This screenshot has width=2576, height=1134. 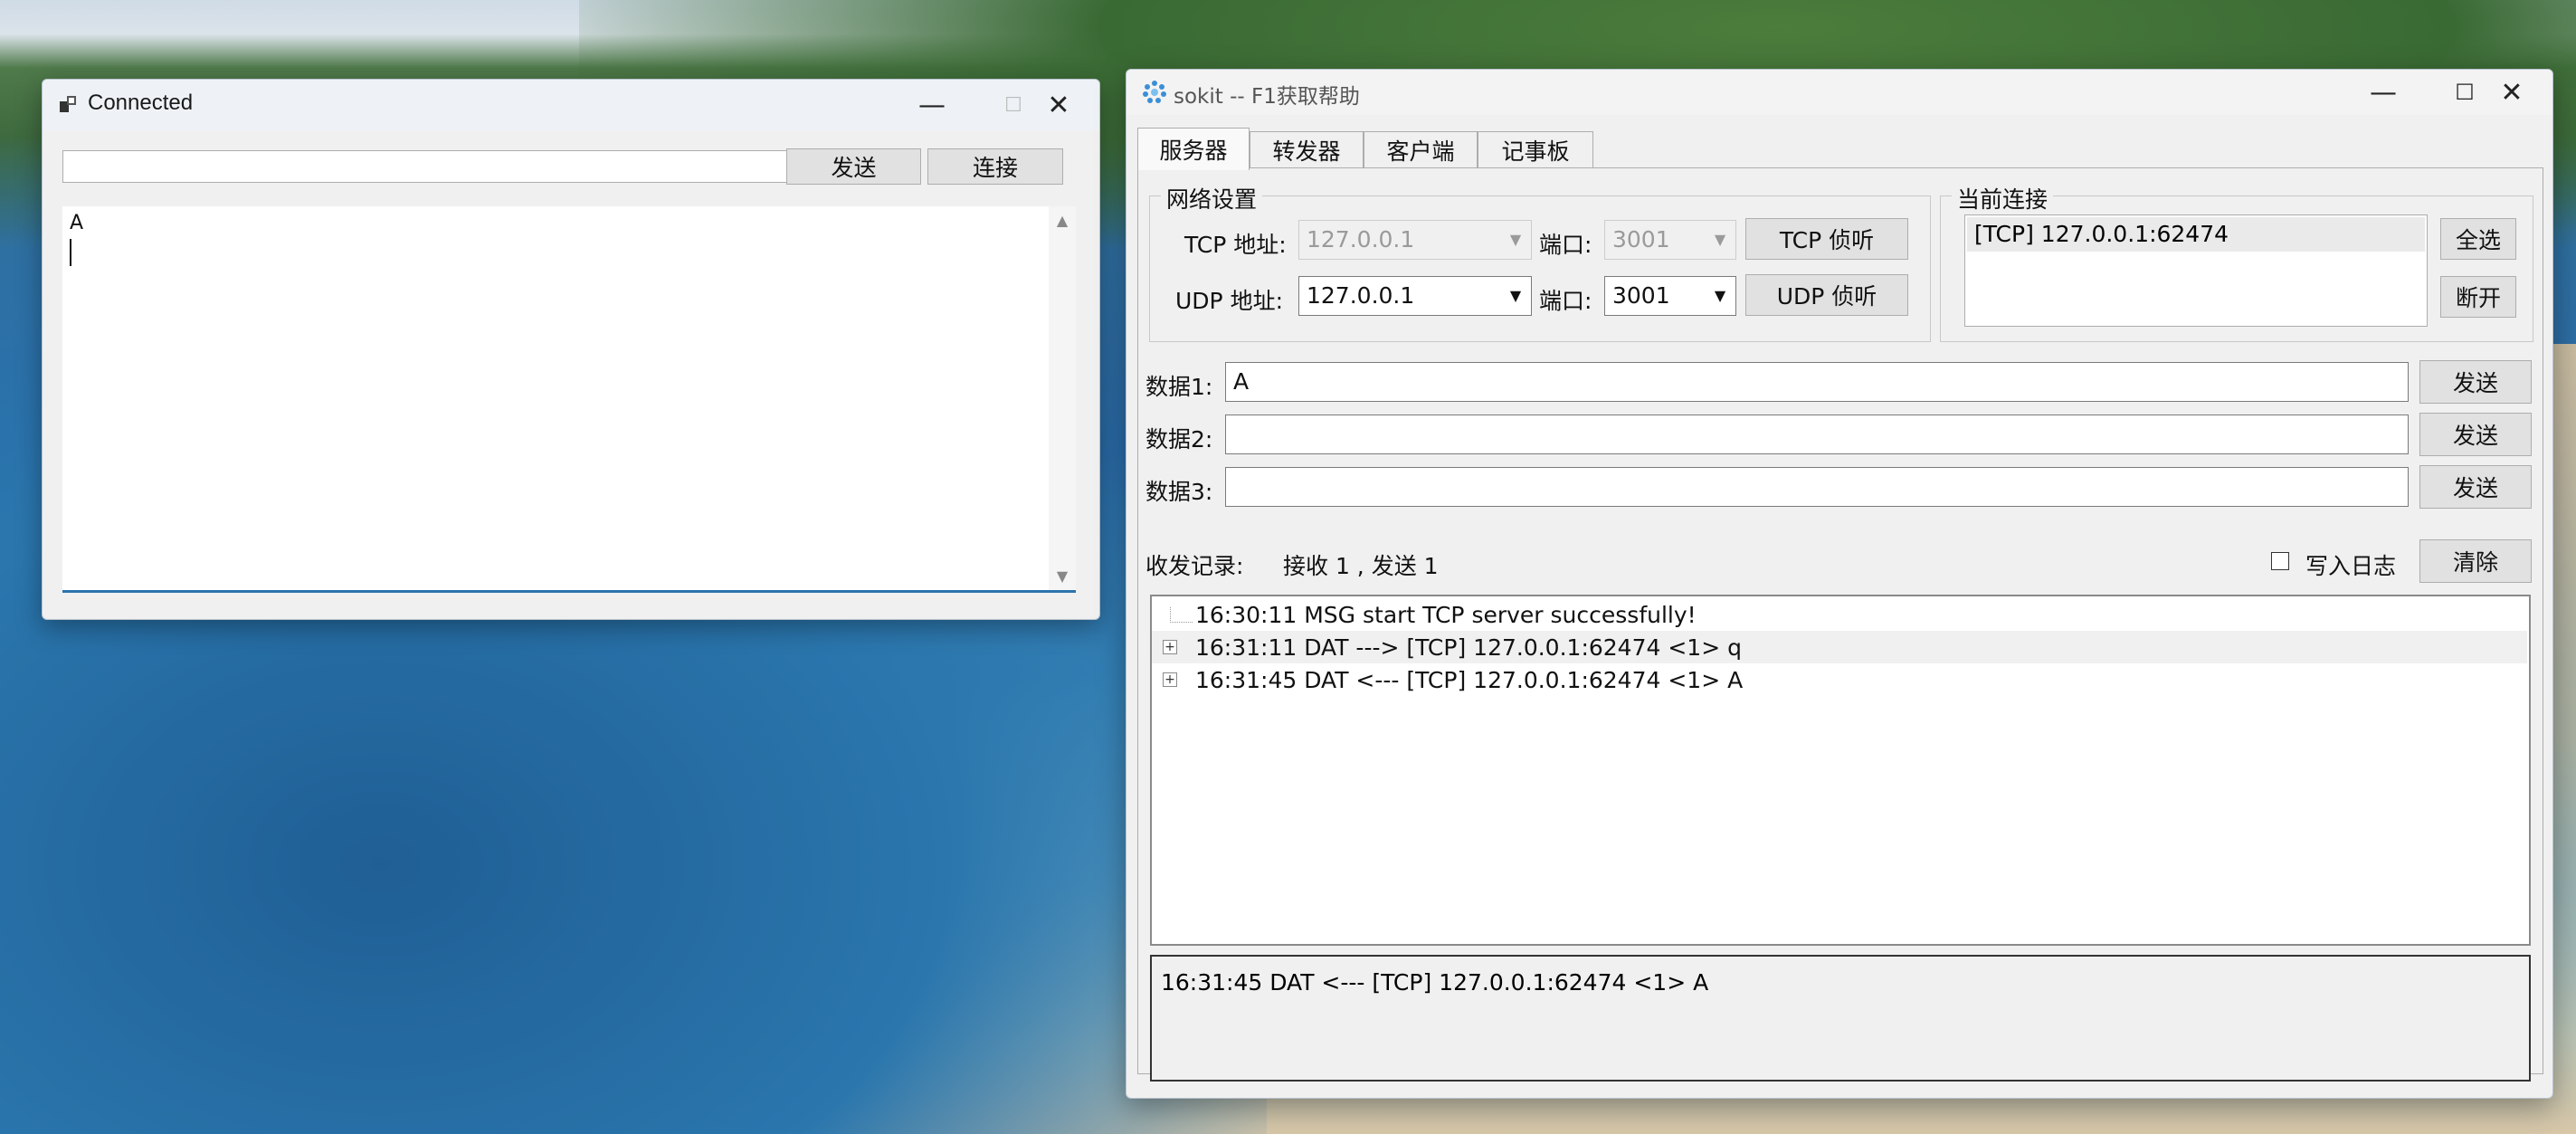 I want to click on connections-list: [TCP] 127.0.0.1:62474, so click(x=2196, y=270).